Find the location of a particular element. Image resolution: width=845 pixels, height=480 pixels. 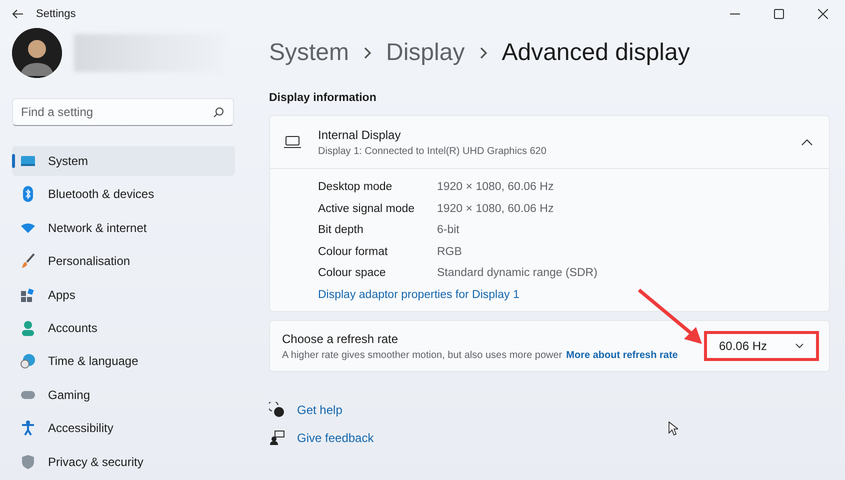

refresh-rate-dropdown: 60.06 Hz is located at coordinates (761, 346).